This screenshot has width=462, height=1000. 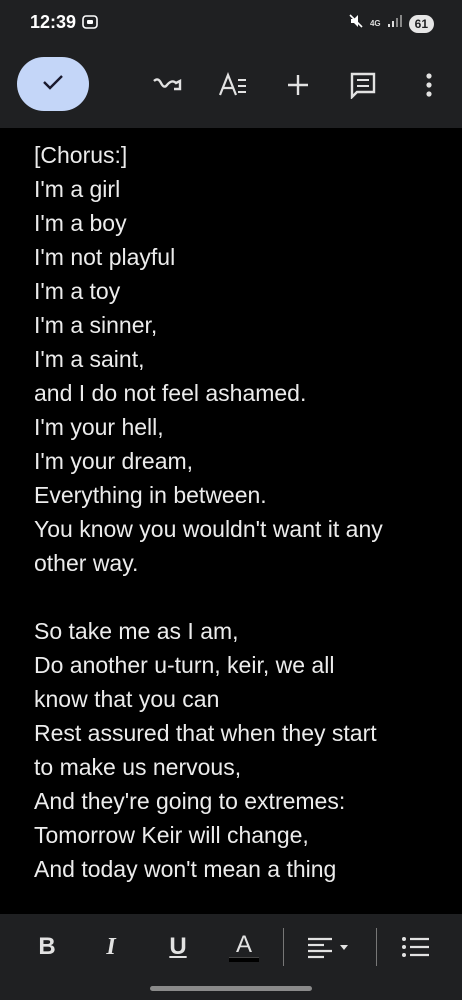 What do you see at coordinates (89, 359) in the screenshot?
I see `text-line: I'm a saint,` at bounding box center [89, 359].